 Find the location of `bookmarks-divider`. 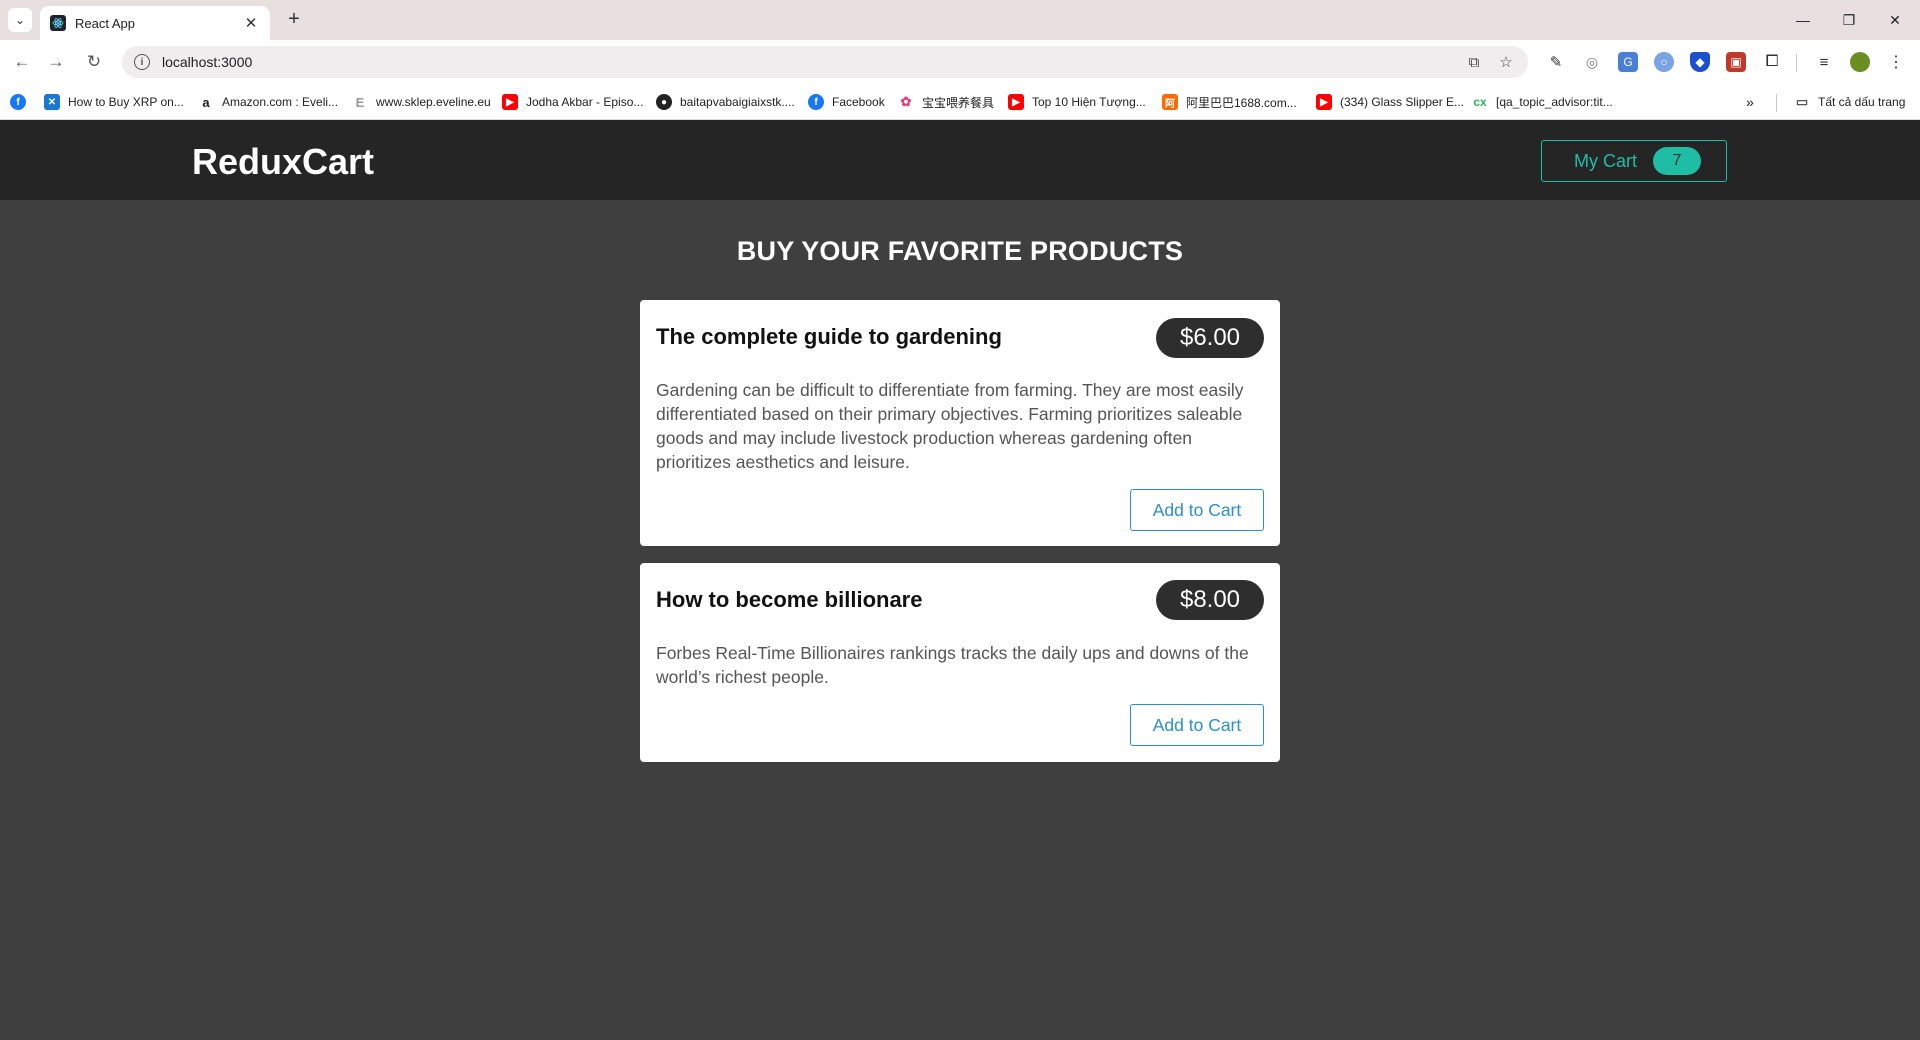

bookmarks-divider is located at coordinates (1776, 103).